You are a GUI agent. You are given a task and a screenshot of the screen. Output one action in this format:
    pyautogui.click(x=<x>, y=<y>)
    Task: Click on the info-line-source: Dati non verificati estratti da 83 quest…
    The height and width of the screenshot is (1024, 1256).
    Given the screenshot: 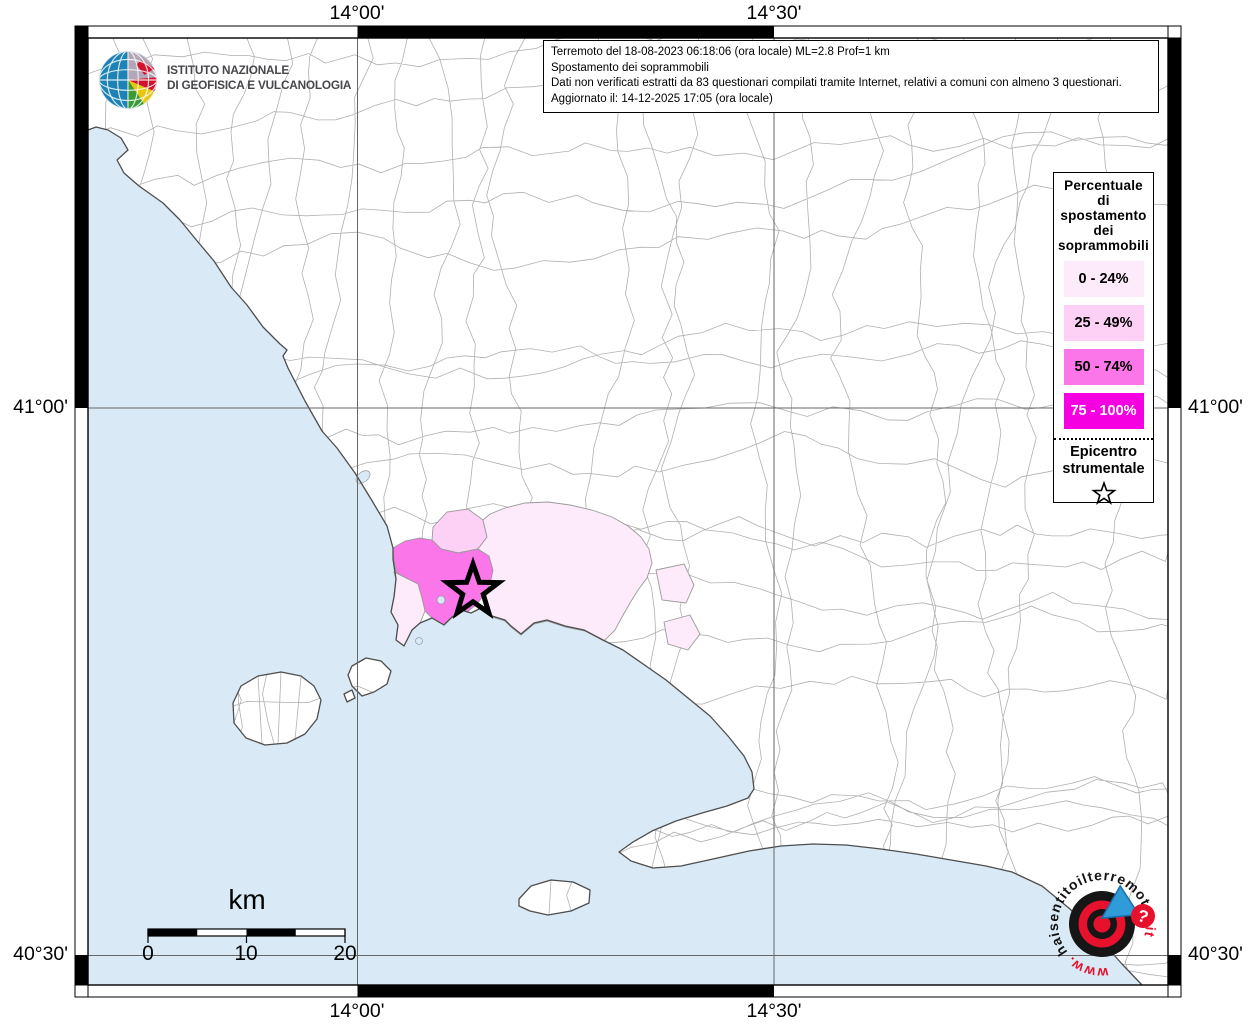 What is the action you would take?
    pyautogui.click(x=836, y=83)
    